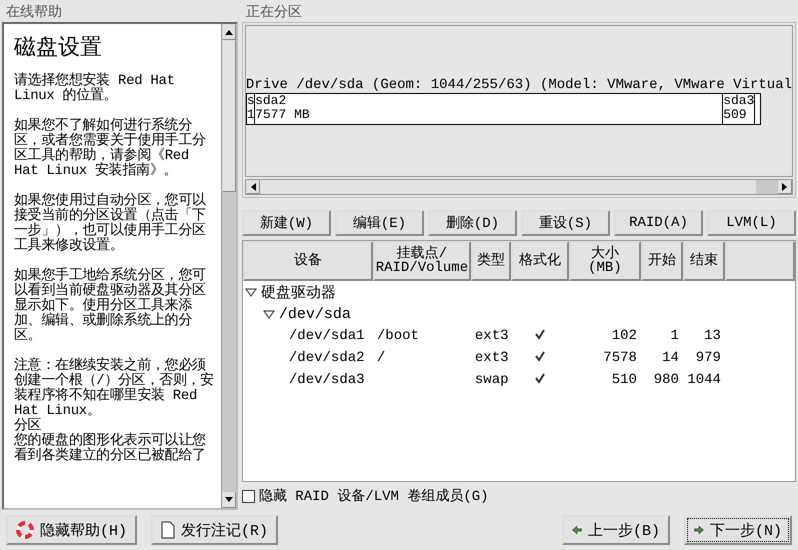  I want to click on column-header: 类型, so click(490, 261).